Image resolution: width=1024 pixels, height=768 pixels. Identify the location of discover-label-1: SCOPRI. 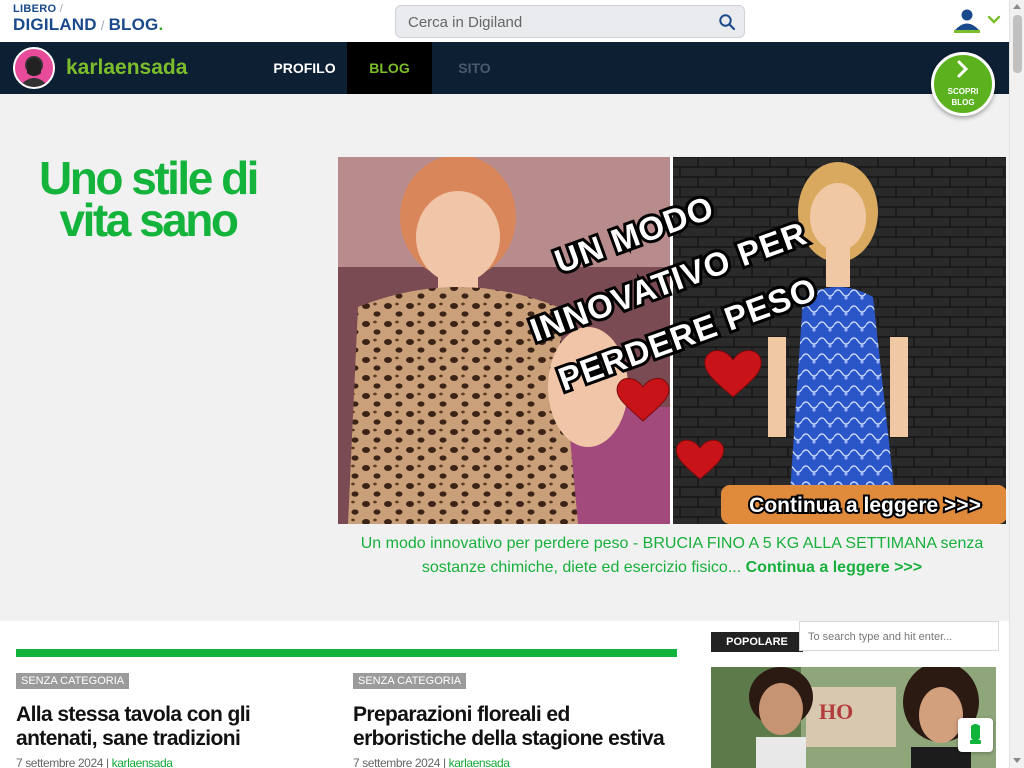
(963, 91).